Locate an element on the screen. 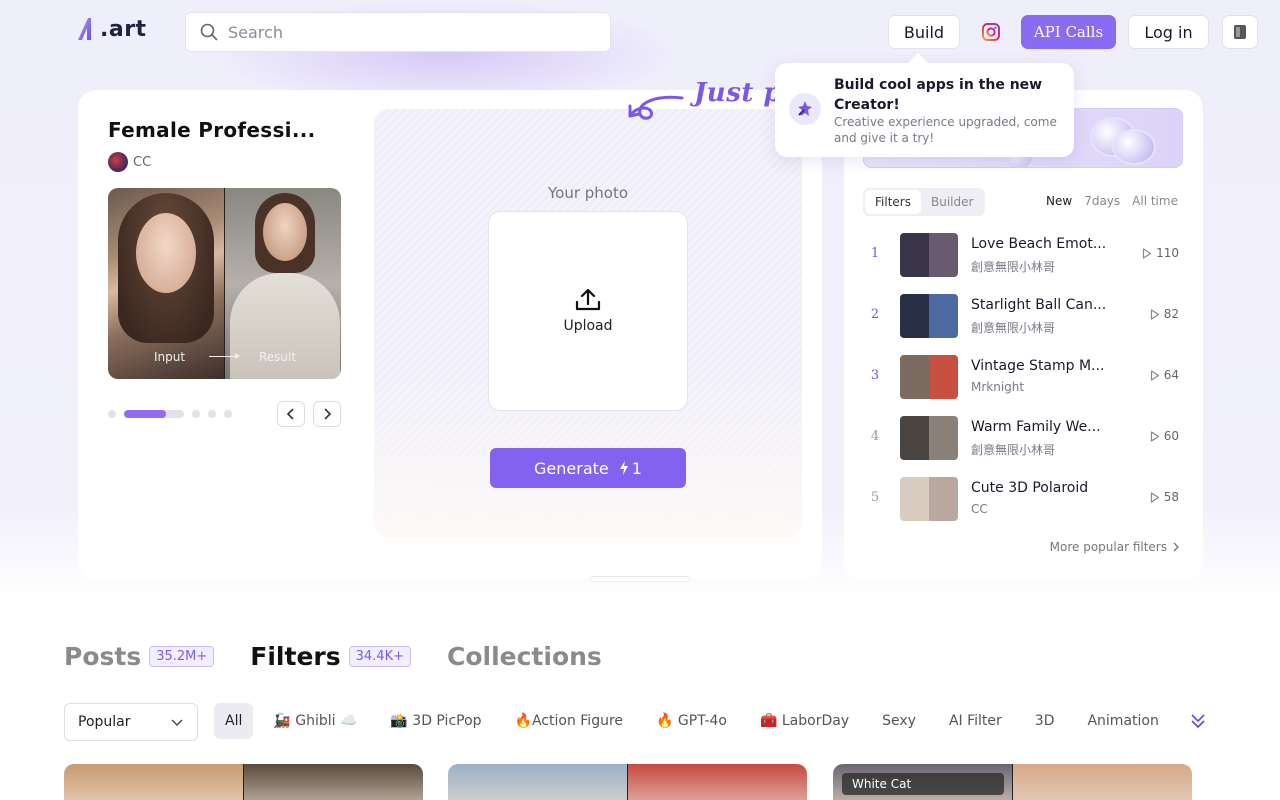  avatar is located at coordinates (118, 162).